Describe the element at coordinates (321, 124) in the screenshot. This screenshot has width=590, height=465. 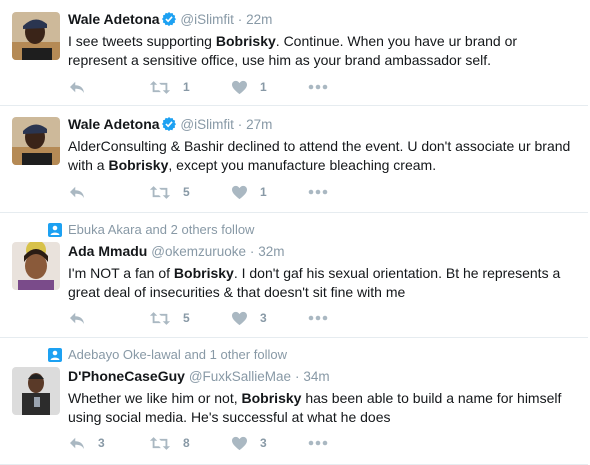
I see `tweet-header: Wale Adetona @iSlimfit · 27m` at that location.